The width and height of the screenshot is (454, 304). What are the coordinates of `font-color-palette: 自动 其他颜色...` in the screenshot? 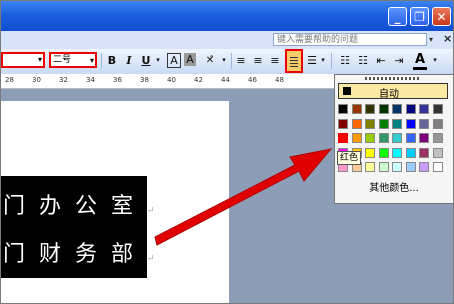 It's located at (393, 139).